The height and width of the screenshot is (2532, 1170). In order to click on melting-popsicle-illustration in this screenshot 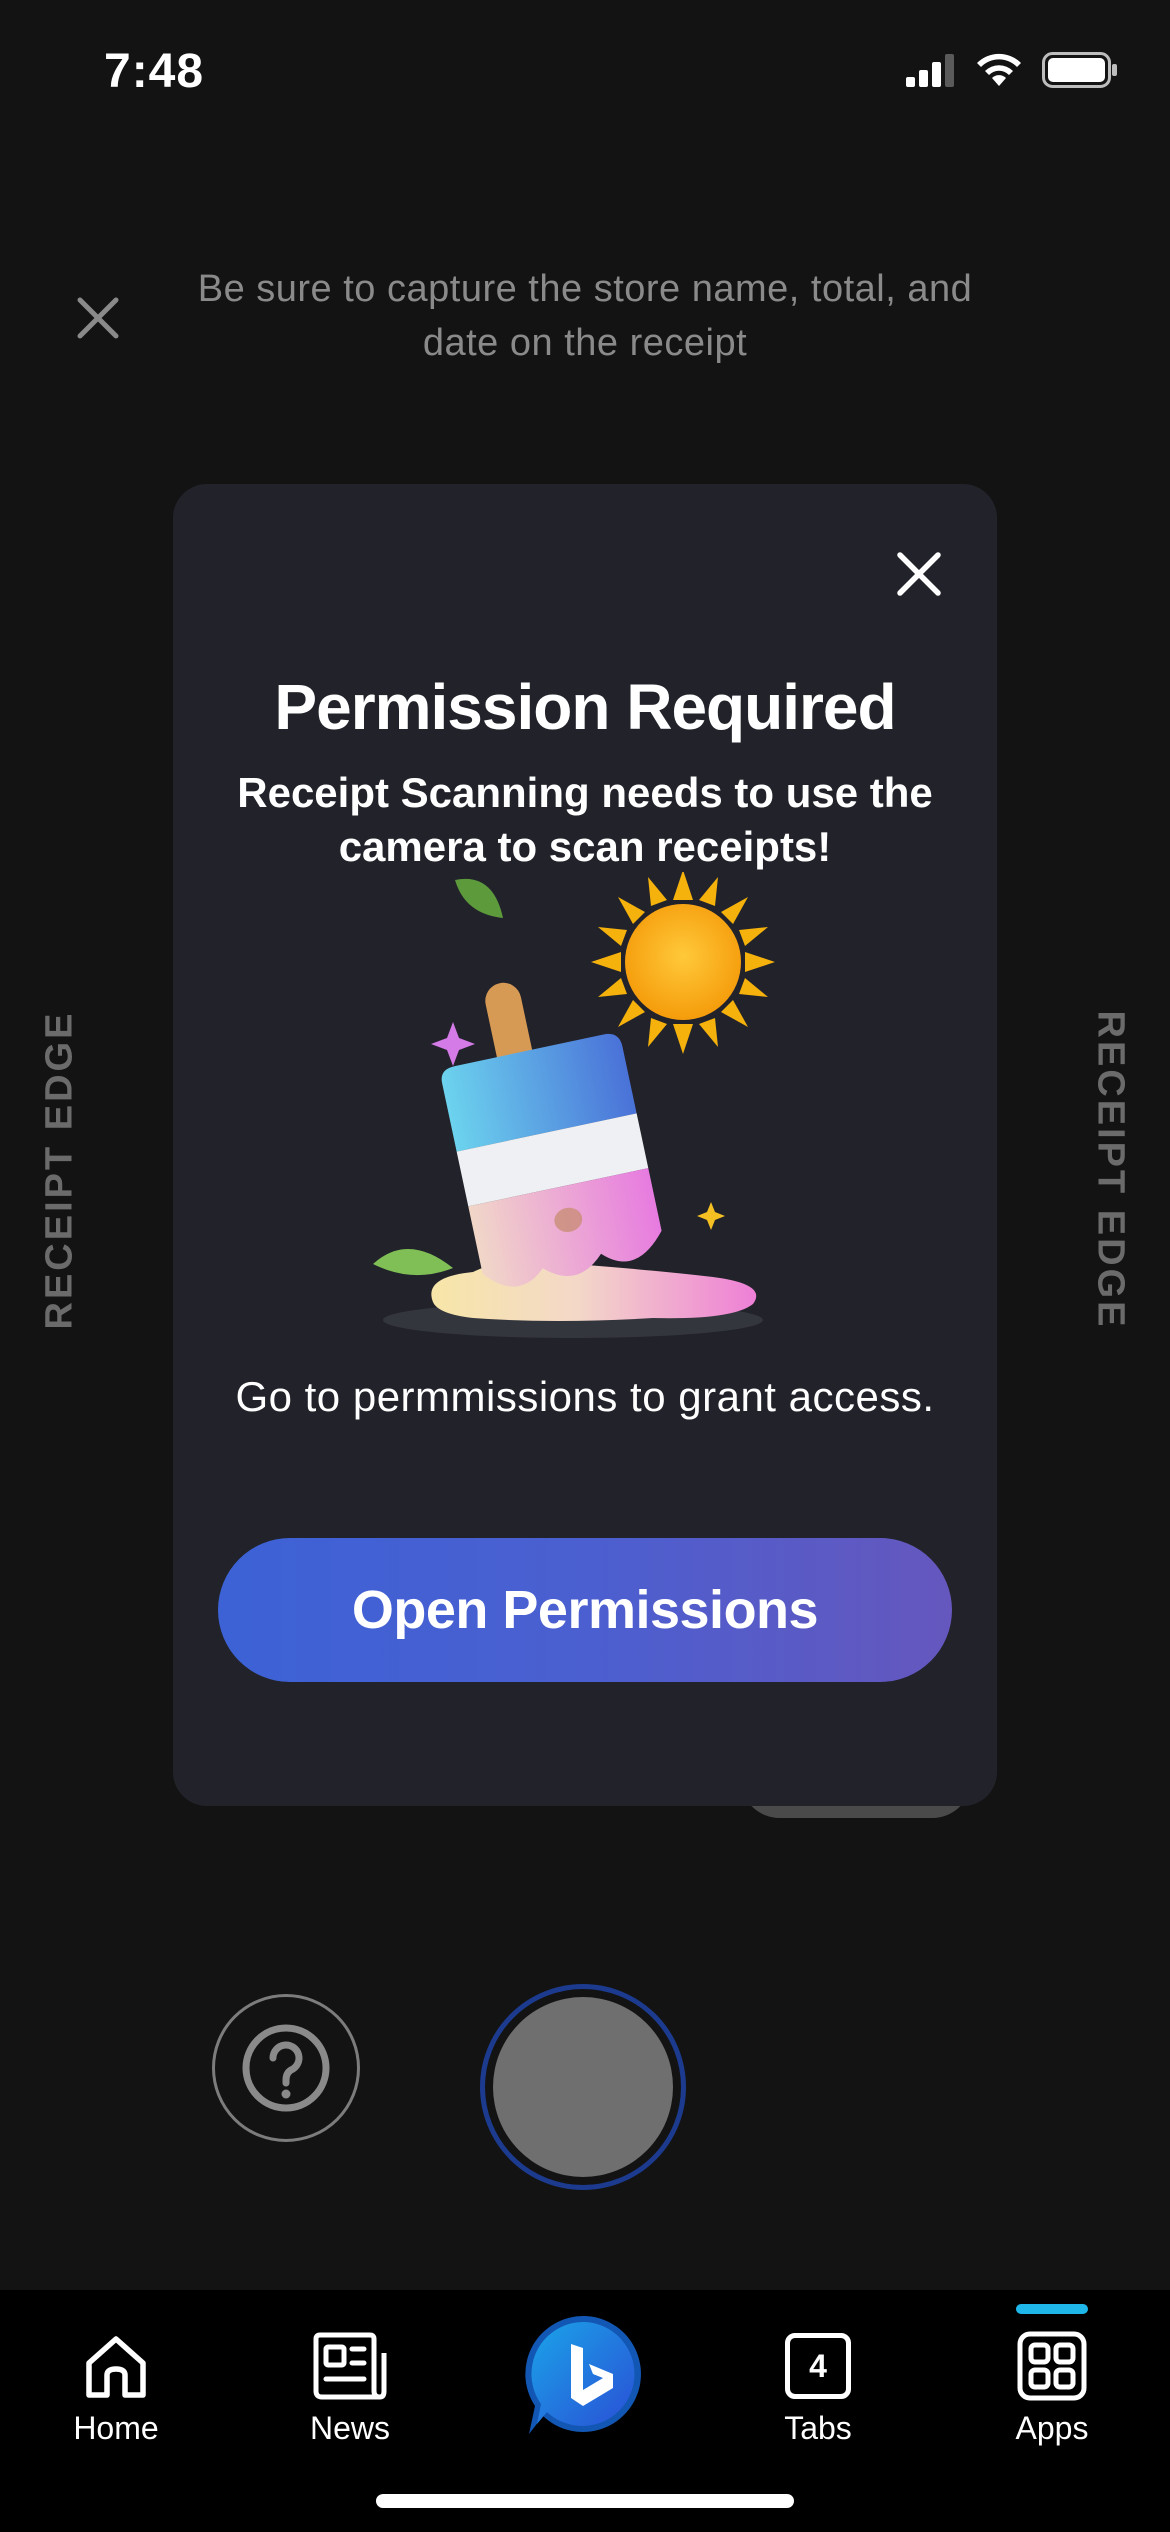, I will do `click(593, 1106)`.